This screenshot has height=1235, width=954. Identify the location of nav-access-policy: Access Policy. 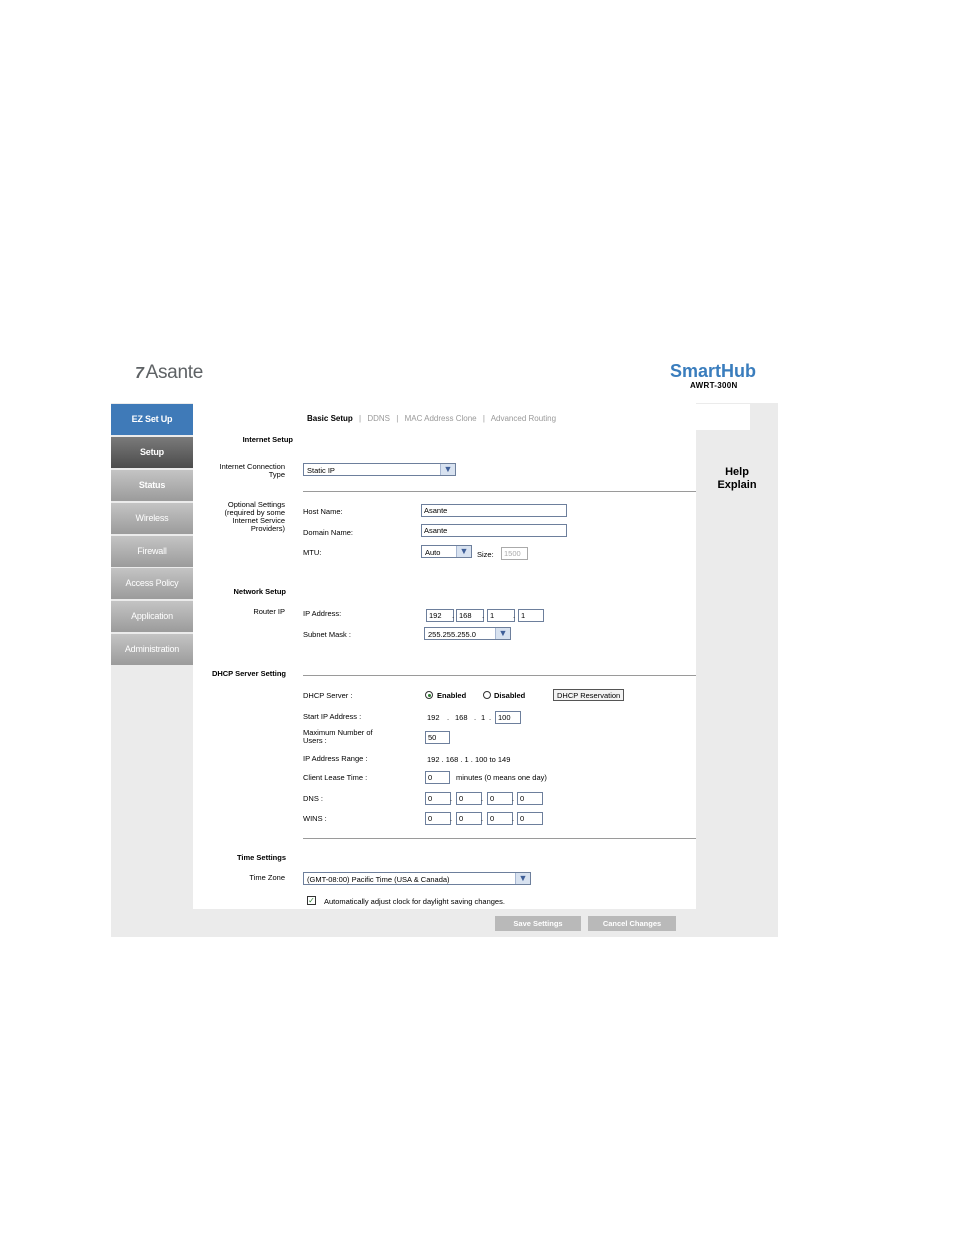
(152, 584).